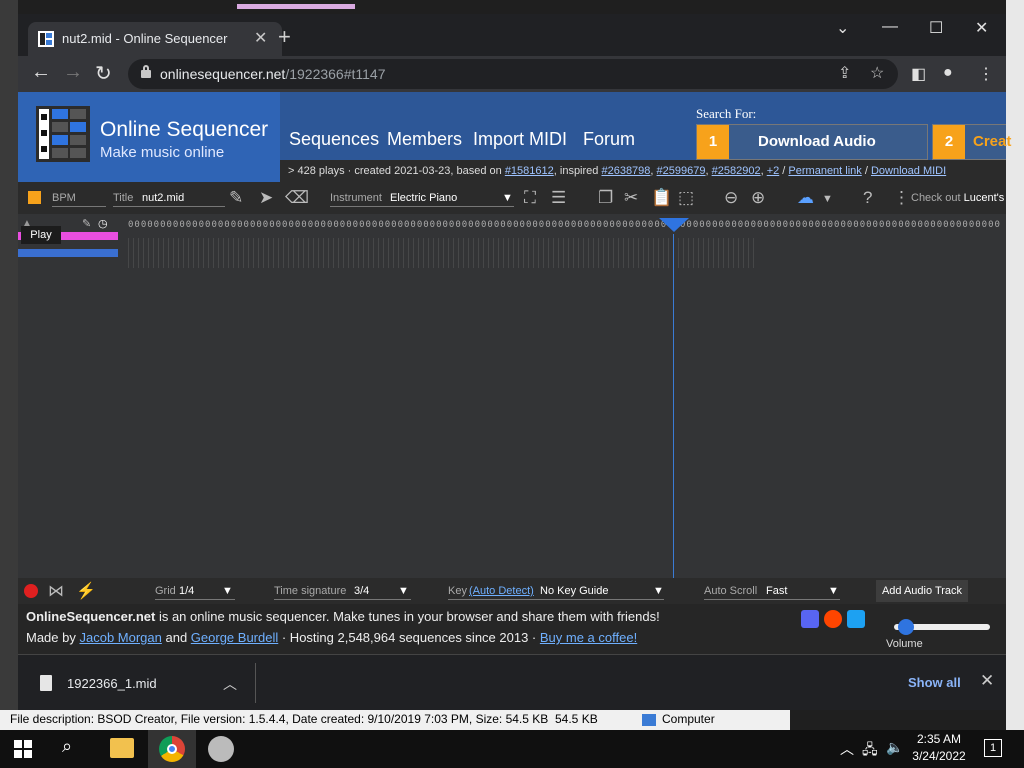  I want to click on maximize-button: ☐, so click(936, 28).